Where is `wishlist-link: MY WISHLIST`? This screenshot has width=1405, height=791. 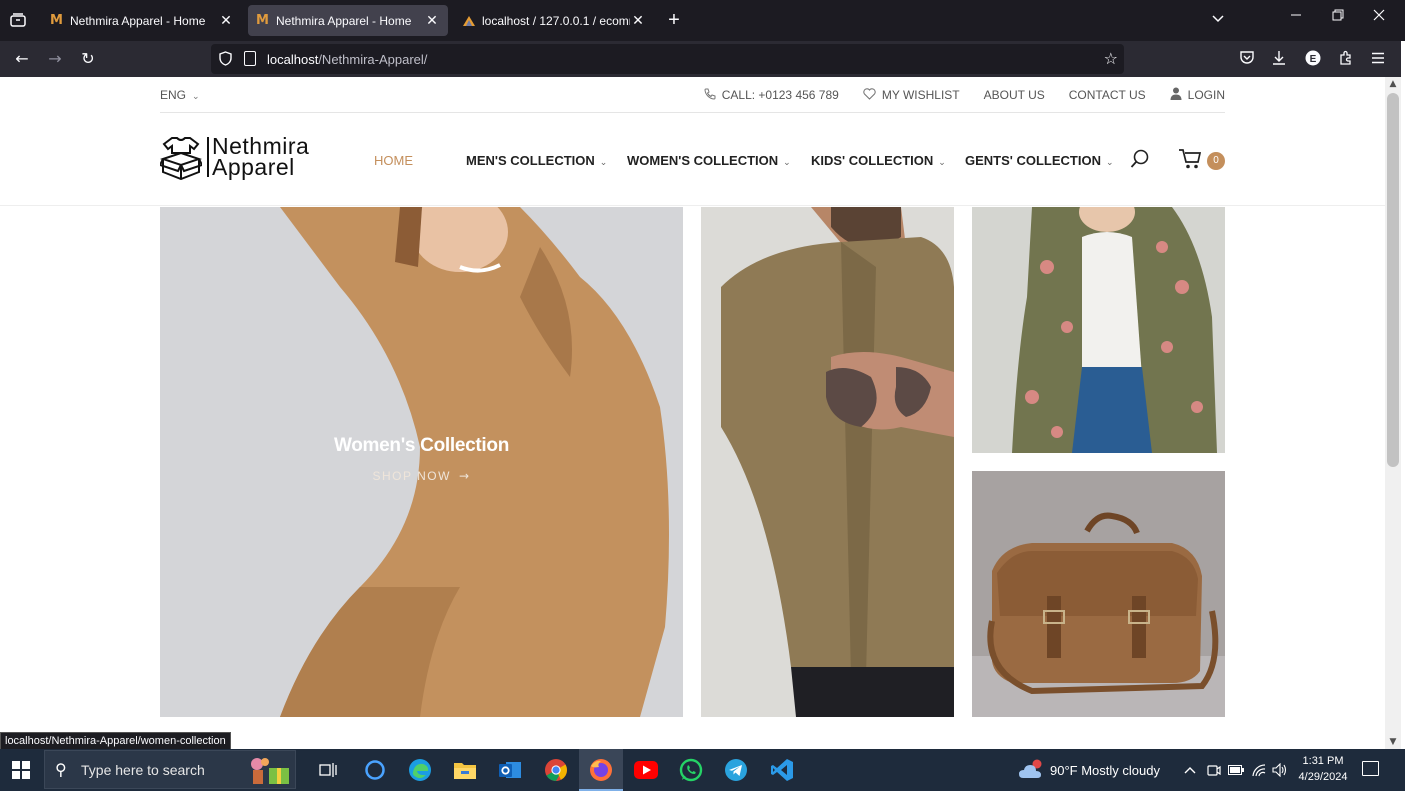
wishlist-link: MY WISHLIST is located at coordinates (911, 95).